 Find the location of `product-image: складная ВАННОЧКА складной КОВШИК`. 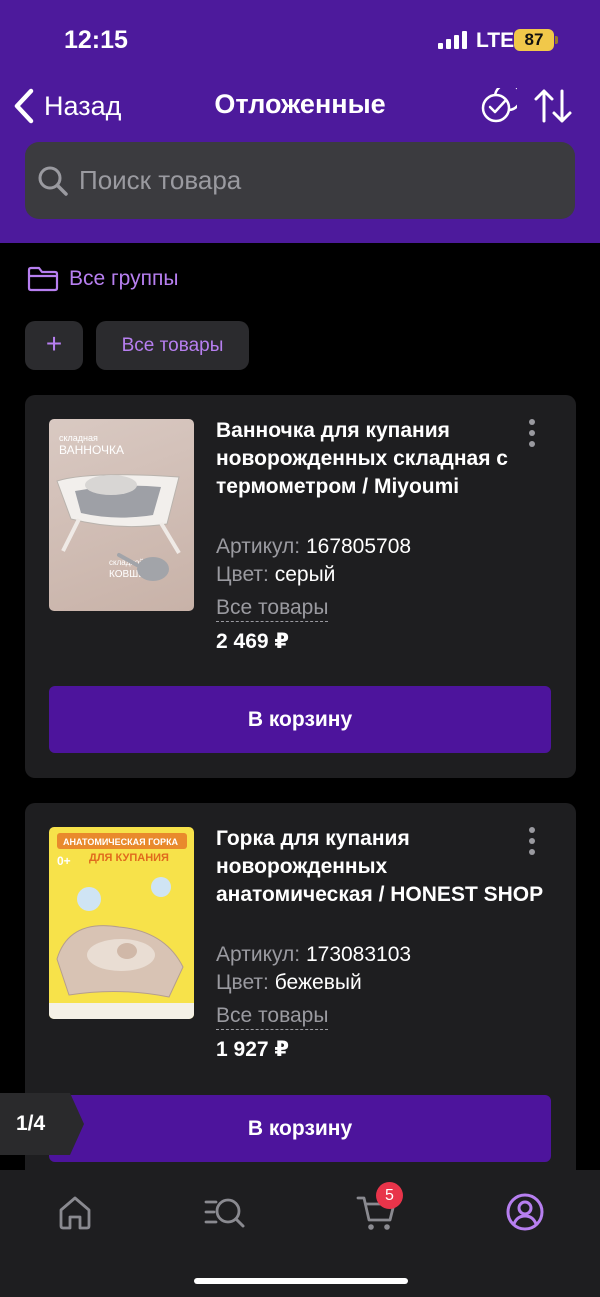

product-image: складная ВАННОЧКА складной КОВШИК is located at coordinates (121, 515).